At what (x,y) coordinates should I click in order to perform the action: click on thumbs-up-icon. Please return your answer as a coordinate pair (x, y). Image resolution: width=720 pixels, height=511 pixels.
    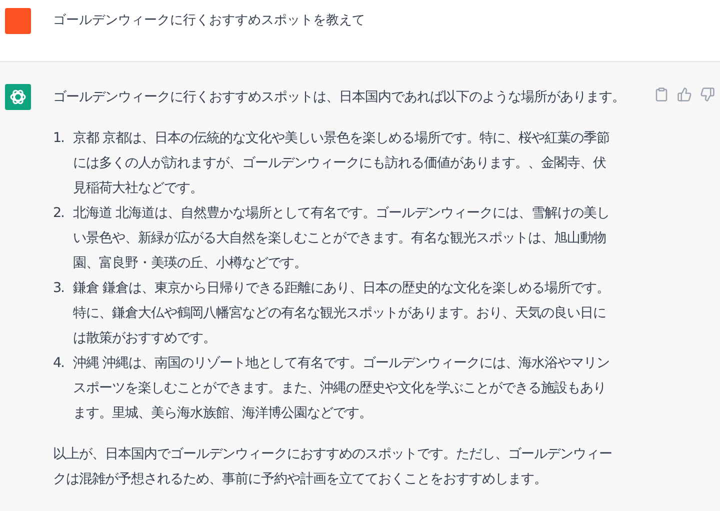
    Looking at the image, I should click on (684, 94).